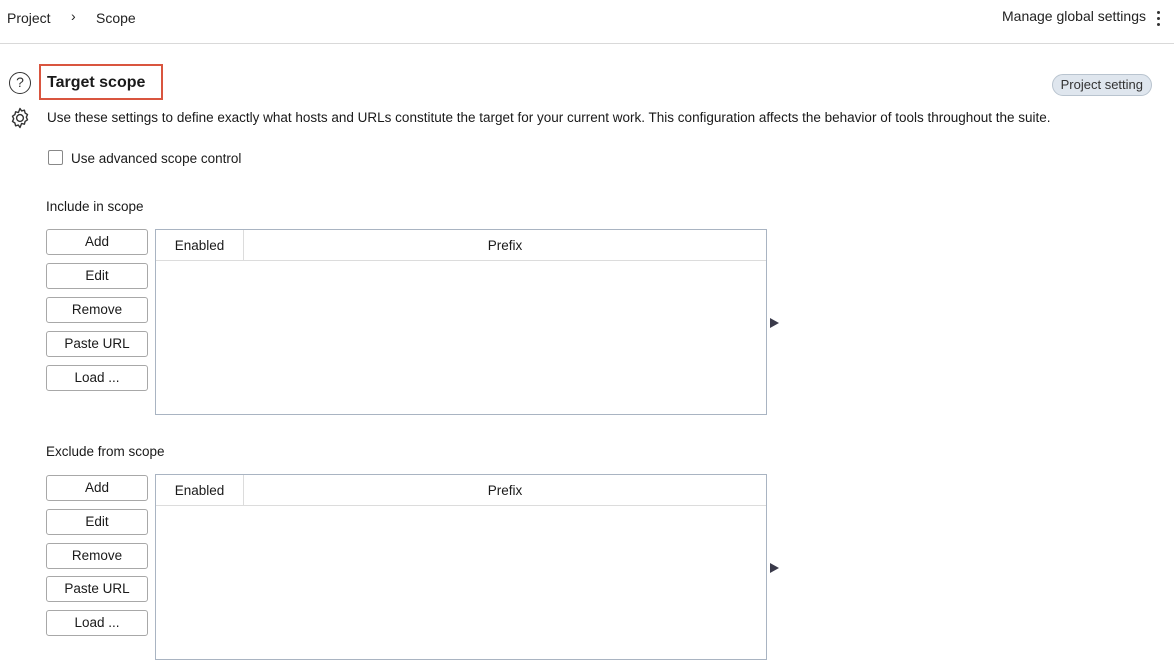  I want to click on kebab-icon, so click(1158, 18).